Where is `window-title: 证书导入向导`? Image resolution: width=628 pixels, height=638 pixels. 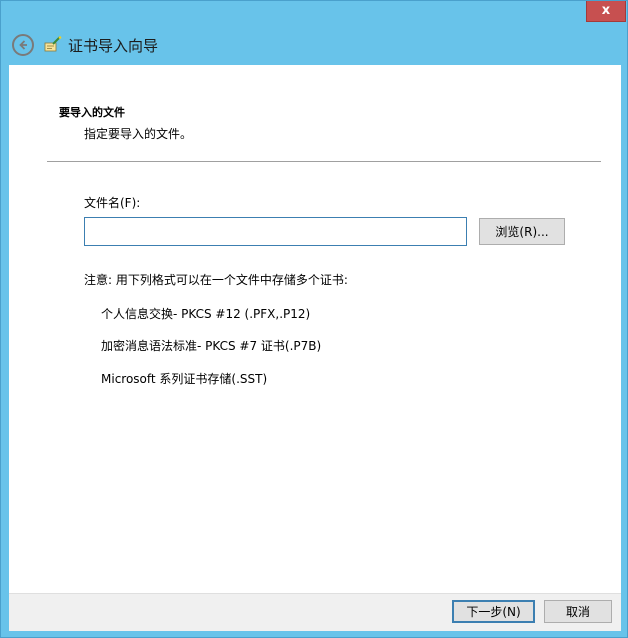 window-title: 证书导入向导 is located at coordinates (113, 46).